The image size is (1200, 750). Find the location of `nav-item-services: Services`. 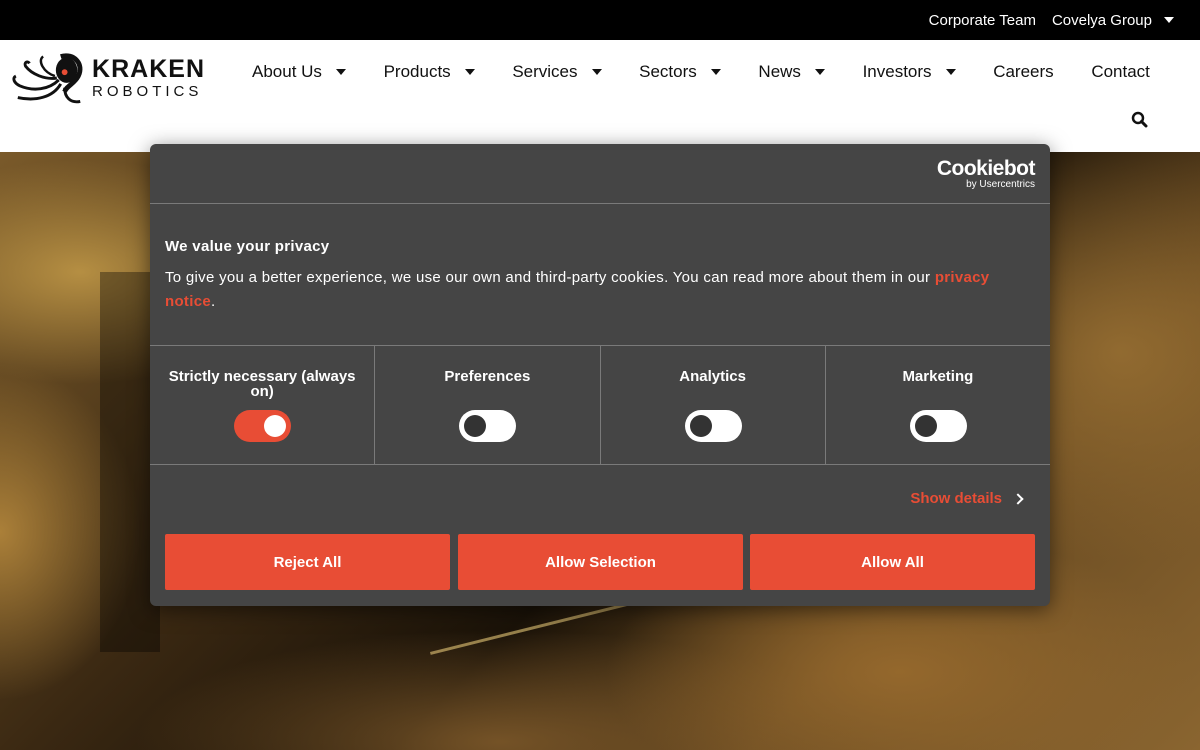

nav-item-services: Services is located at coordinates (557, 72).